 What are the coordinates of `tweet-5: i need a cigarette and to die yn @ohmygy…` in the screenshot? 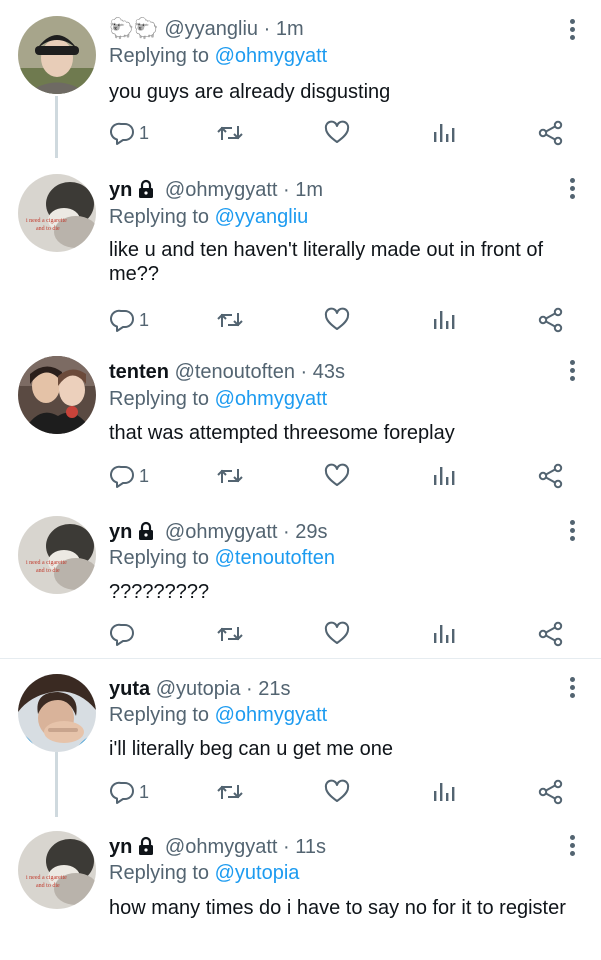 It's located at (300, 888).